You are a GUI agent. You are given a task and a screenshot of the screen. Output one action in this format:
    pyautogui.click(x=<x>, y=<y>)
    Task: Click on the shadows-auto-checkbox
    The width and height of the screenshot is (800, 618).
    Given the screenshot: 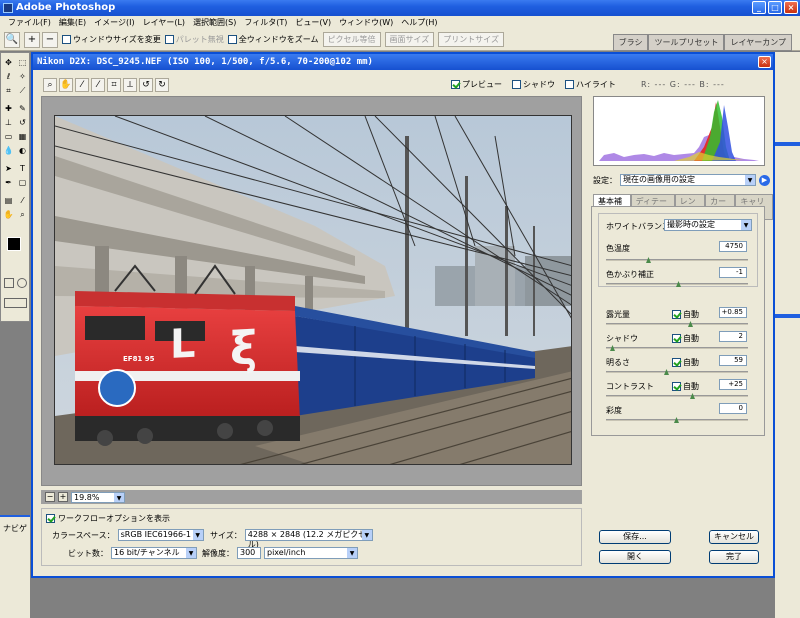 What is the action you would take?
    pyautogui.click(x=676, y=338)
    